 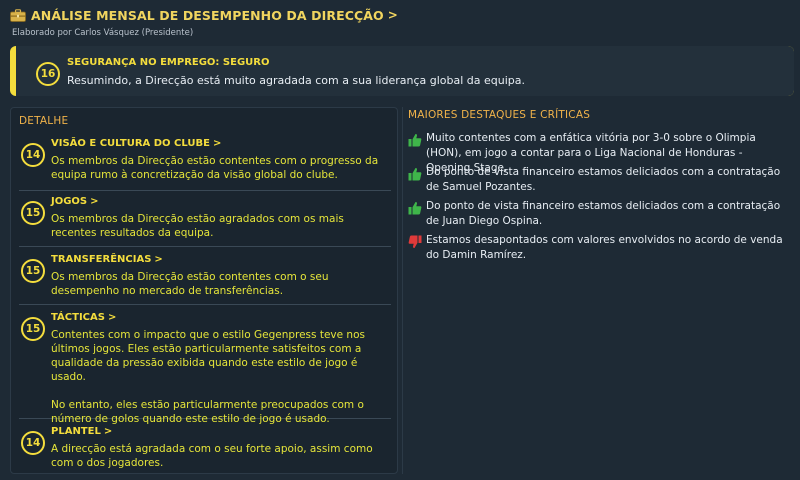 What do you see at coordinates (78, 317) in the screenshot?
I see `detail-item-title: TÁCTICAS` at bounding box center [78, 317].